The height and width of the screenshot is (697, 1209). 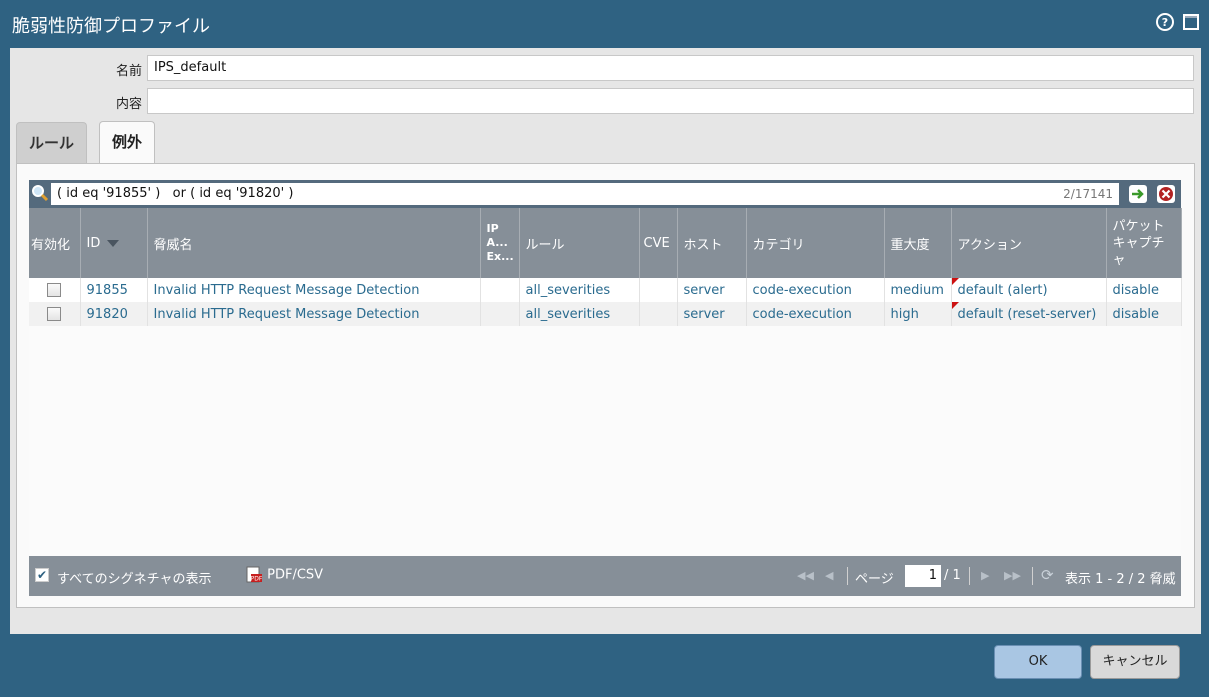 I want to click on show-all-signatures-label: すべてのシグネチャの表示, so click(x=134, y=577).